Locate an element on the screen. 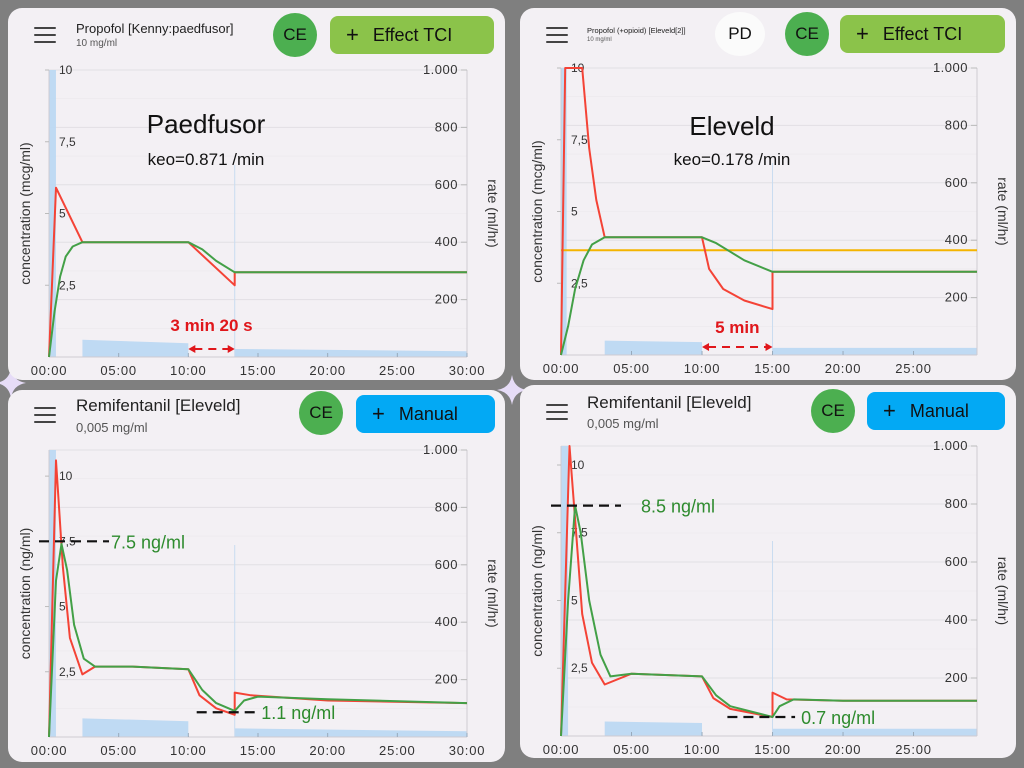 The height and width of the screenshot is (768, 1024). reference-value-label: 0.7 ng/ml is located at coordinates (838, 718).